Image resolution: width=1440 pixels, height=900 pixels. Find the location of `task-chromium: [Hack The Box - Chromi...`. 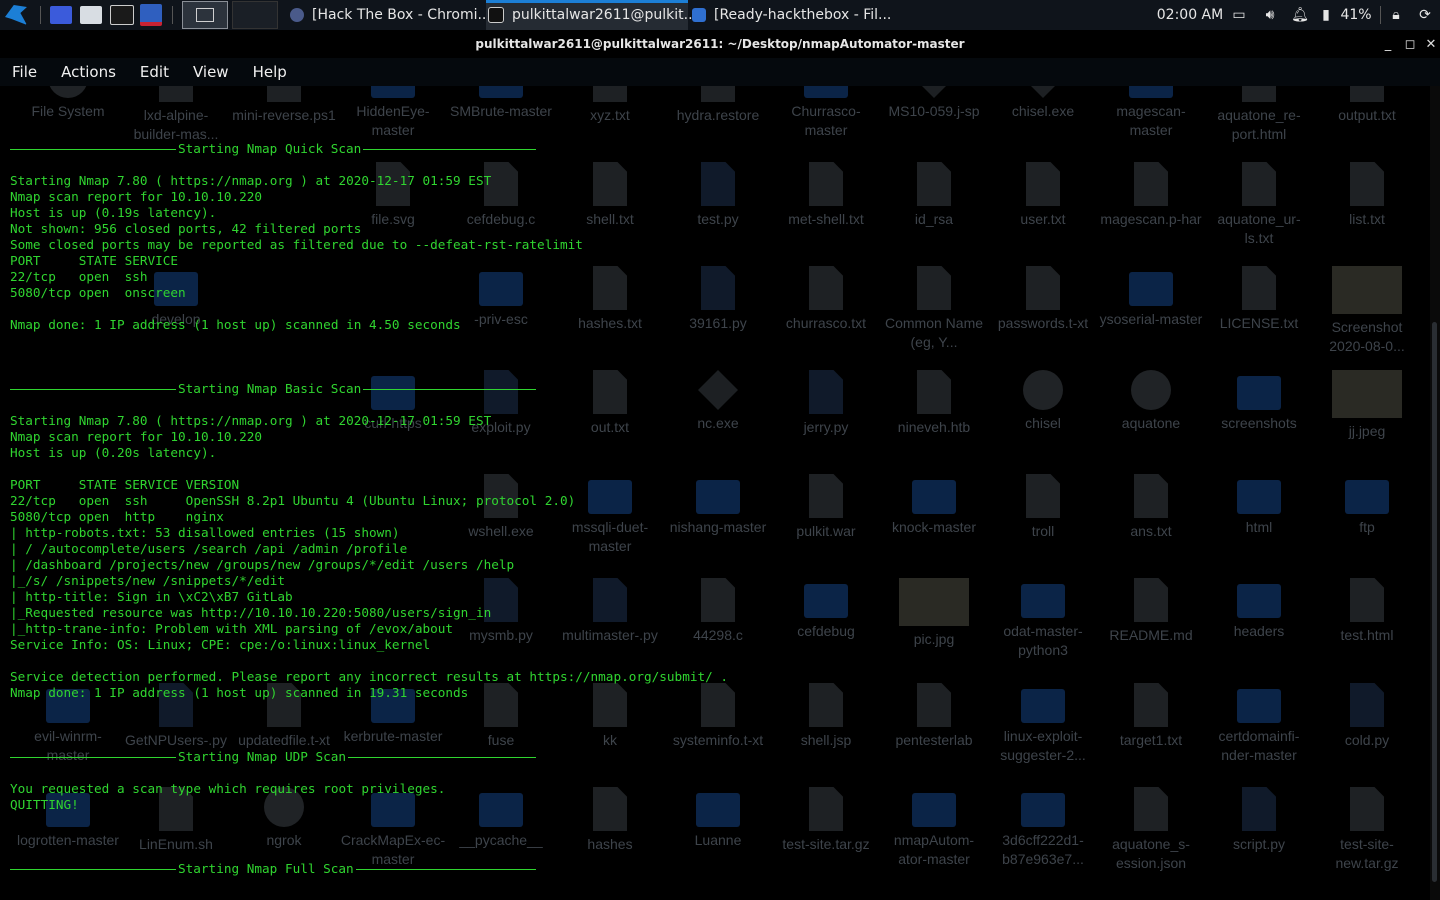

task-chromium: [Hack The Box - Chromi... is located at coordinates (389, 15).